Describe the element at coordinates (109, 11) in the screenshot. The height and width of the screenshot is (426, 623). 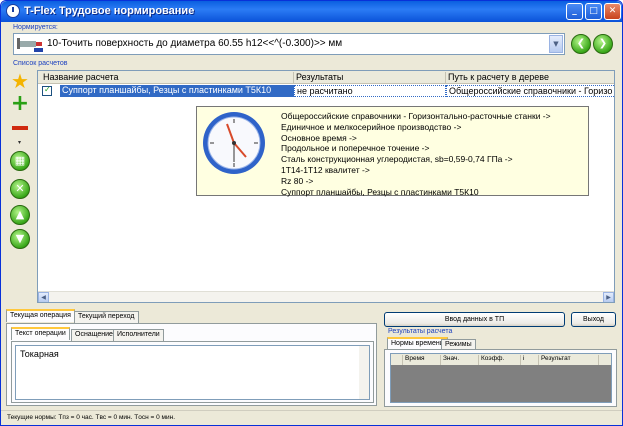
I see `window-title: T-Flex Трудовое нормирование` at that location.